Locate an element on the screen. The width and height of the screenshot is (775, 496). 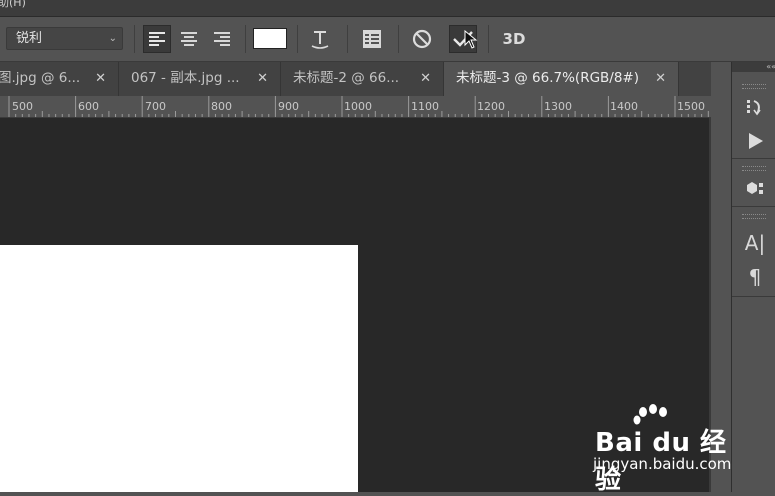
align-left-button is located at coordinates (157, 39).